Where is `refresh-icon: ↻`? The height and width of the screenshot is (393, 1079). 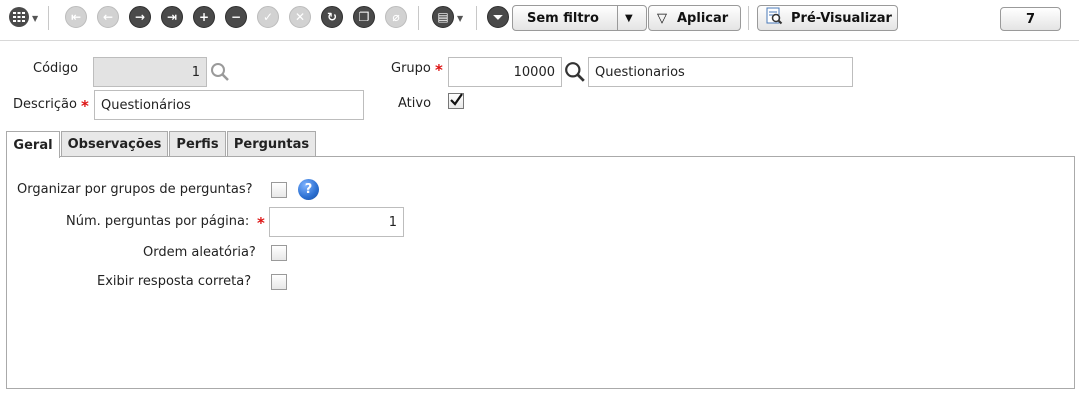 refresh-icon: ↻ is located at coordinates (332, 17).